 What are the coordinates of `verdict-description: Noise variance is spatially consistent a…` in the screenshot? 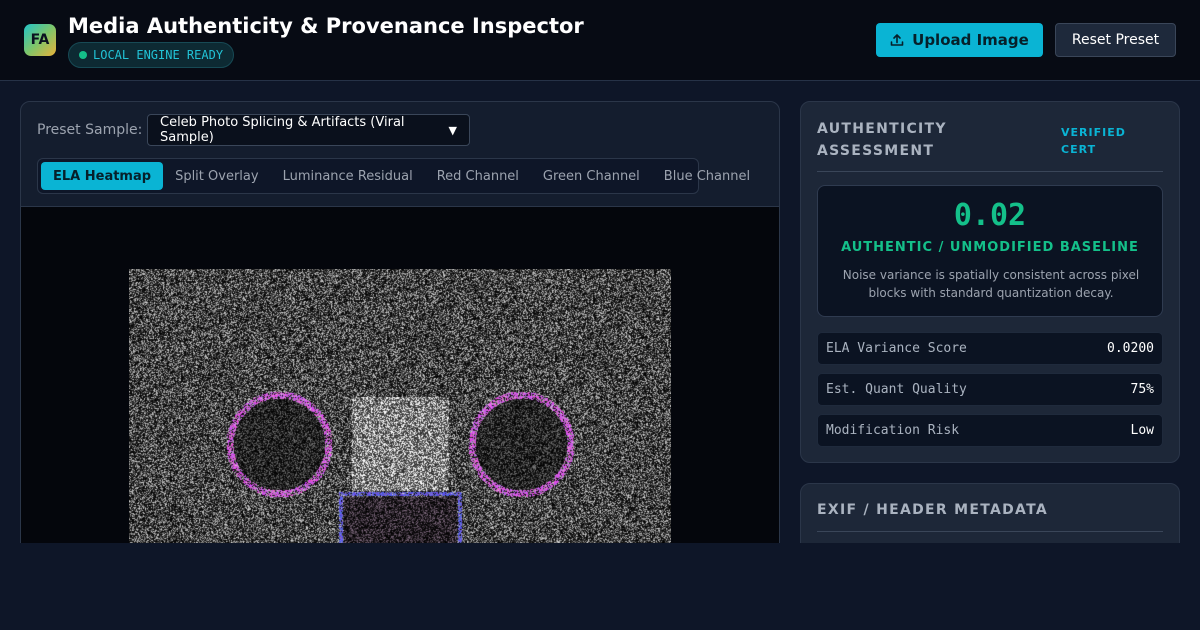 It's located at (991, 284).